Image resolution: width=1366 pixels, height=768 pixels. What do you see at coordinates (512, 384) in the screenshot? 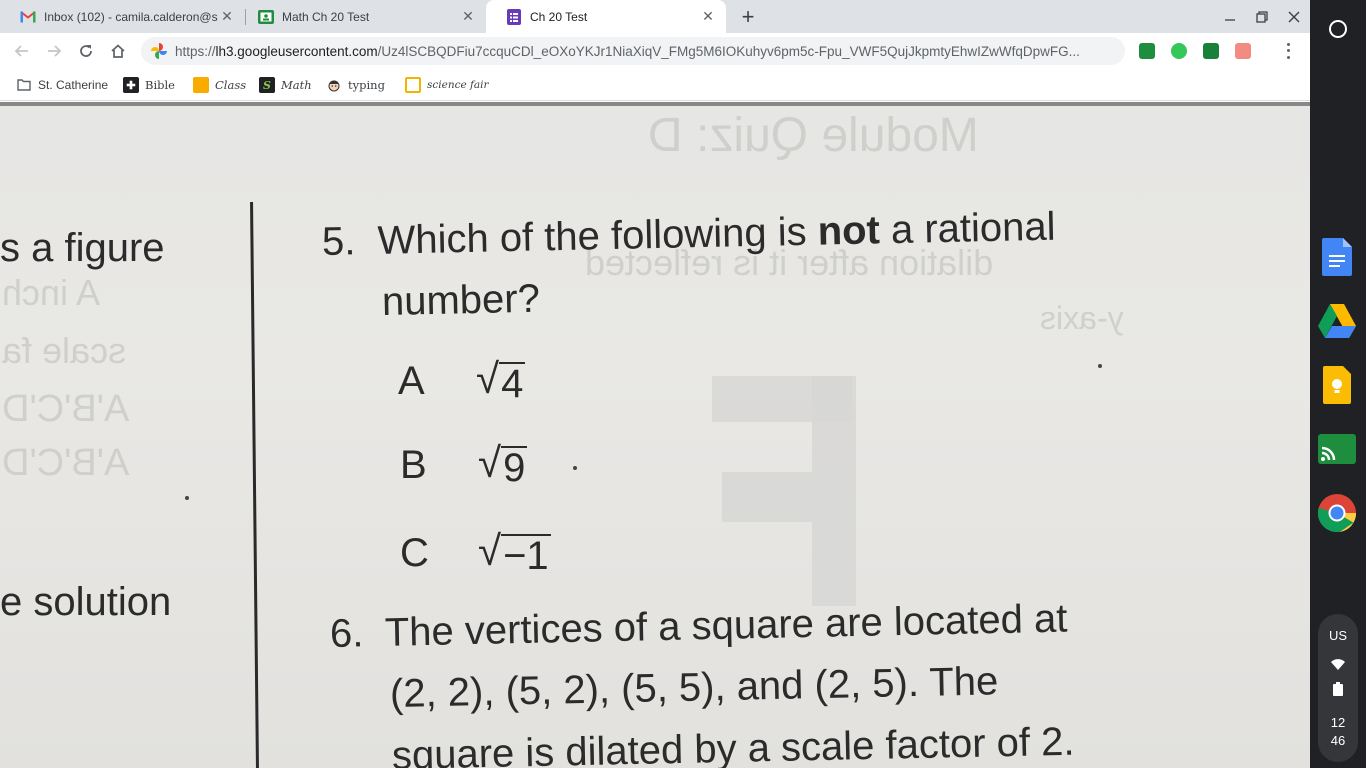
I see `radicand: 4` at bounding box center [512, 384].